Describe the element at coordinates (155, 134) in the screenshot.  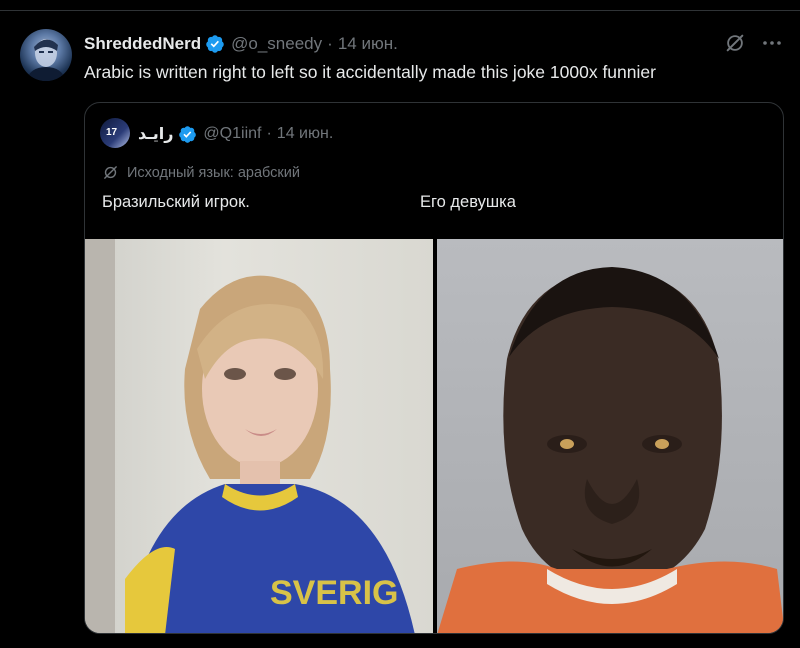
I see `quote-author-name: رايـد` at that location.